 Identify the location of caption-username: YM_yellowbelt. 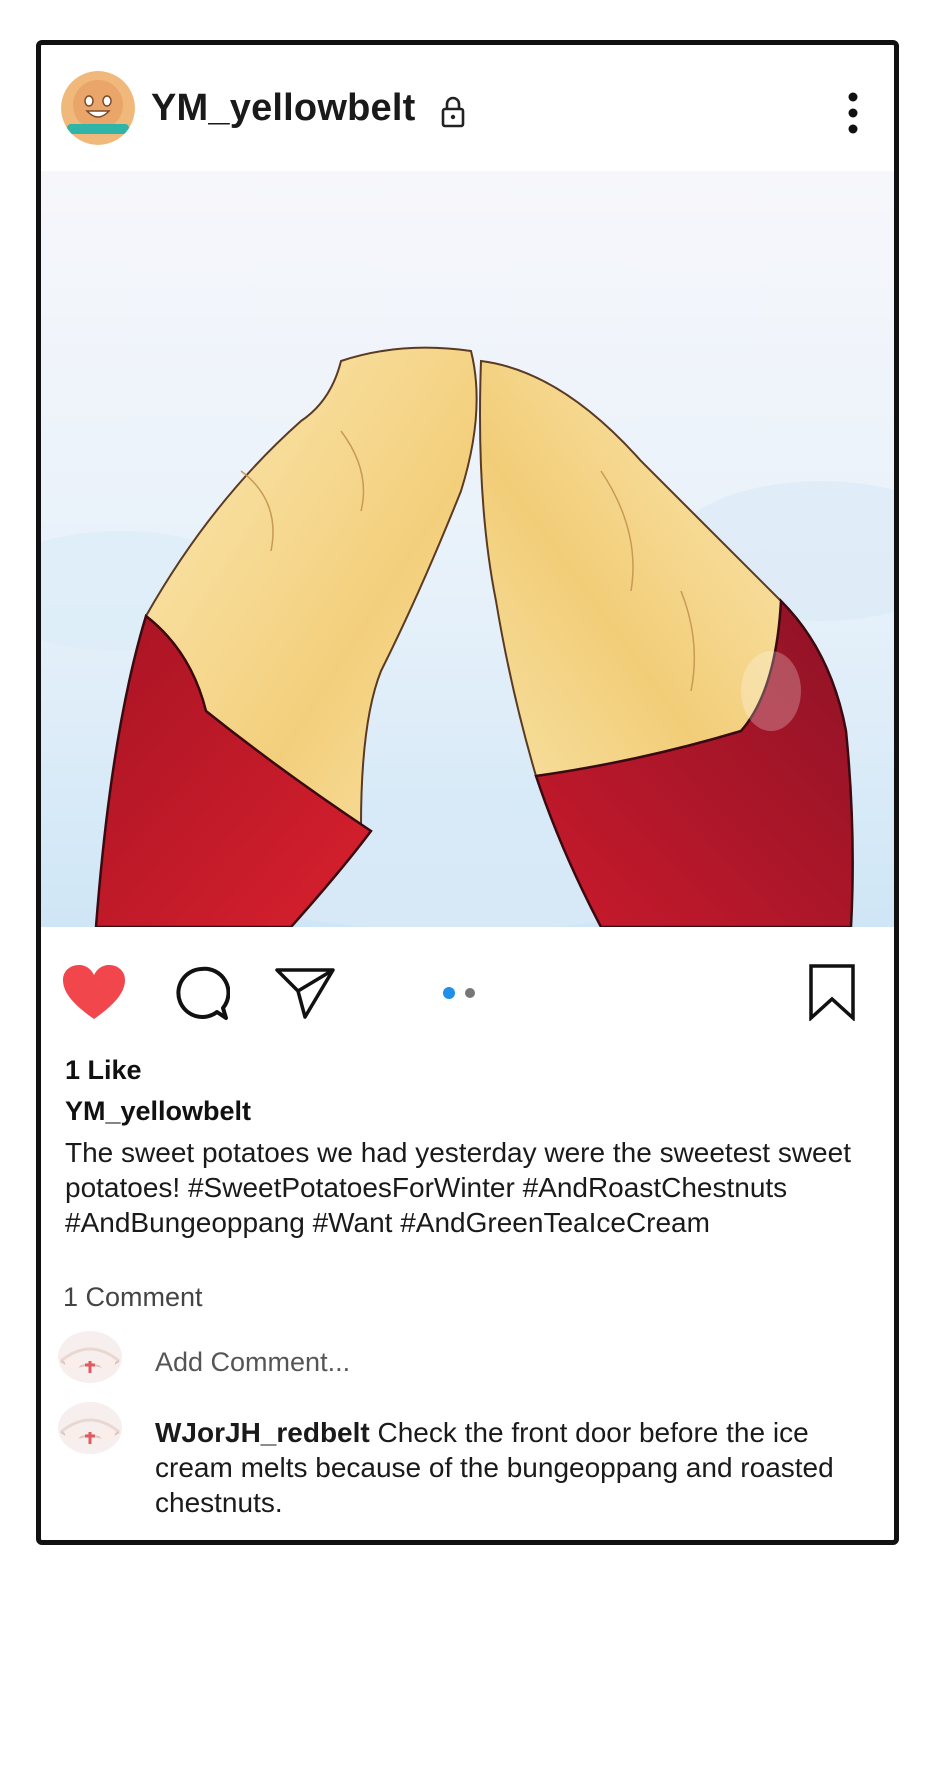
(158, 1111).